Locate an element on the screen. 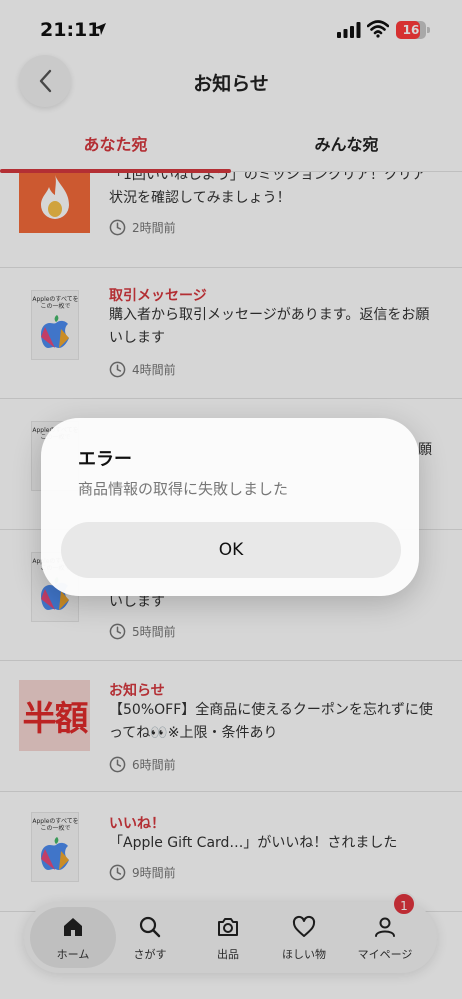 The height and width of the screenshot is (999, 462). dialog-title: エラー is located at coordinates (105, 459).